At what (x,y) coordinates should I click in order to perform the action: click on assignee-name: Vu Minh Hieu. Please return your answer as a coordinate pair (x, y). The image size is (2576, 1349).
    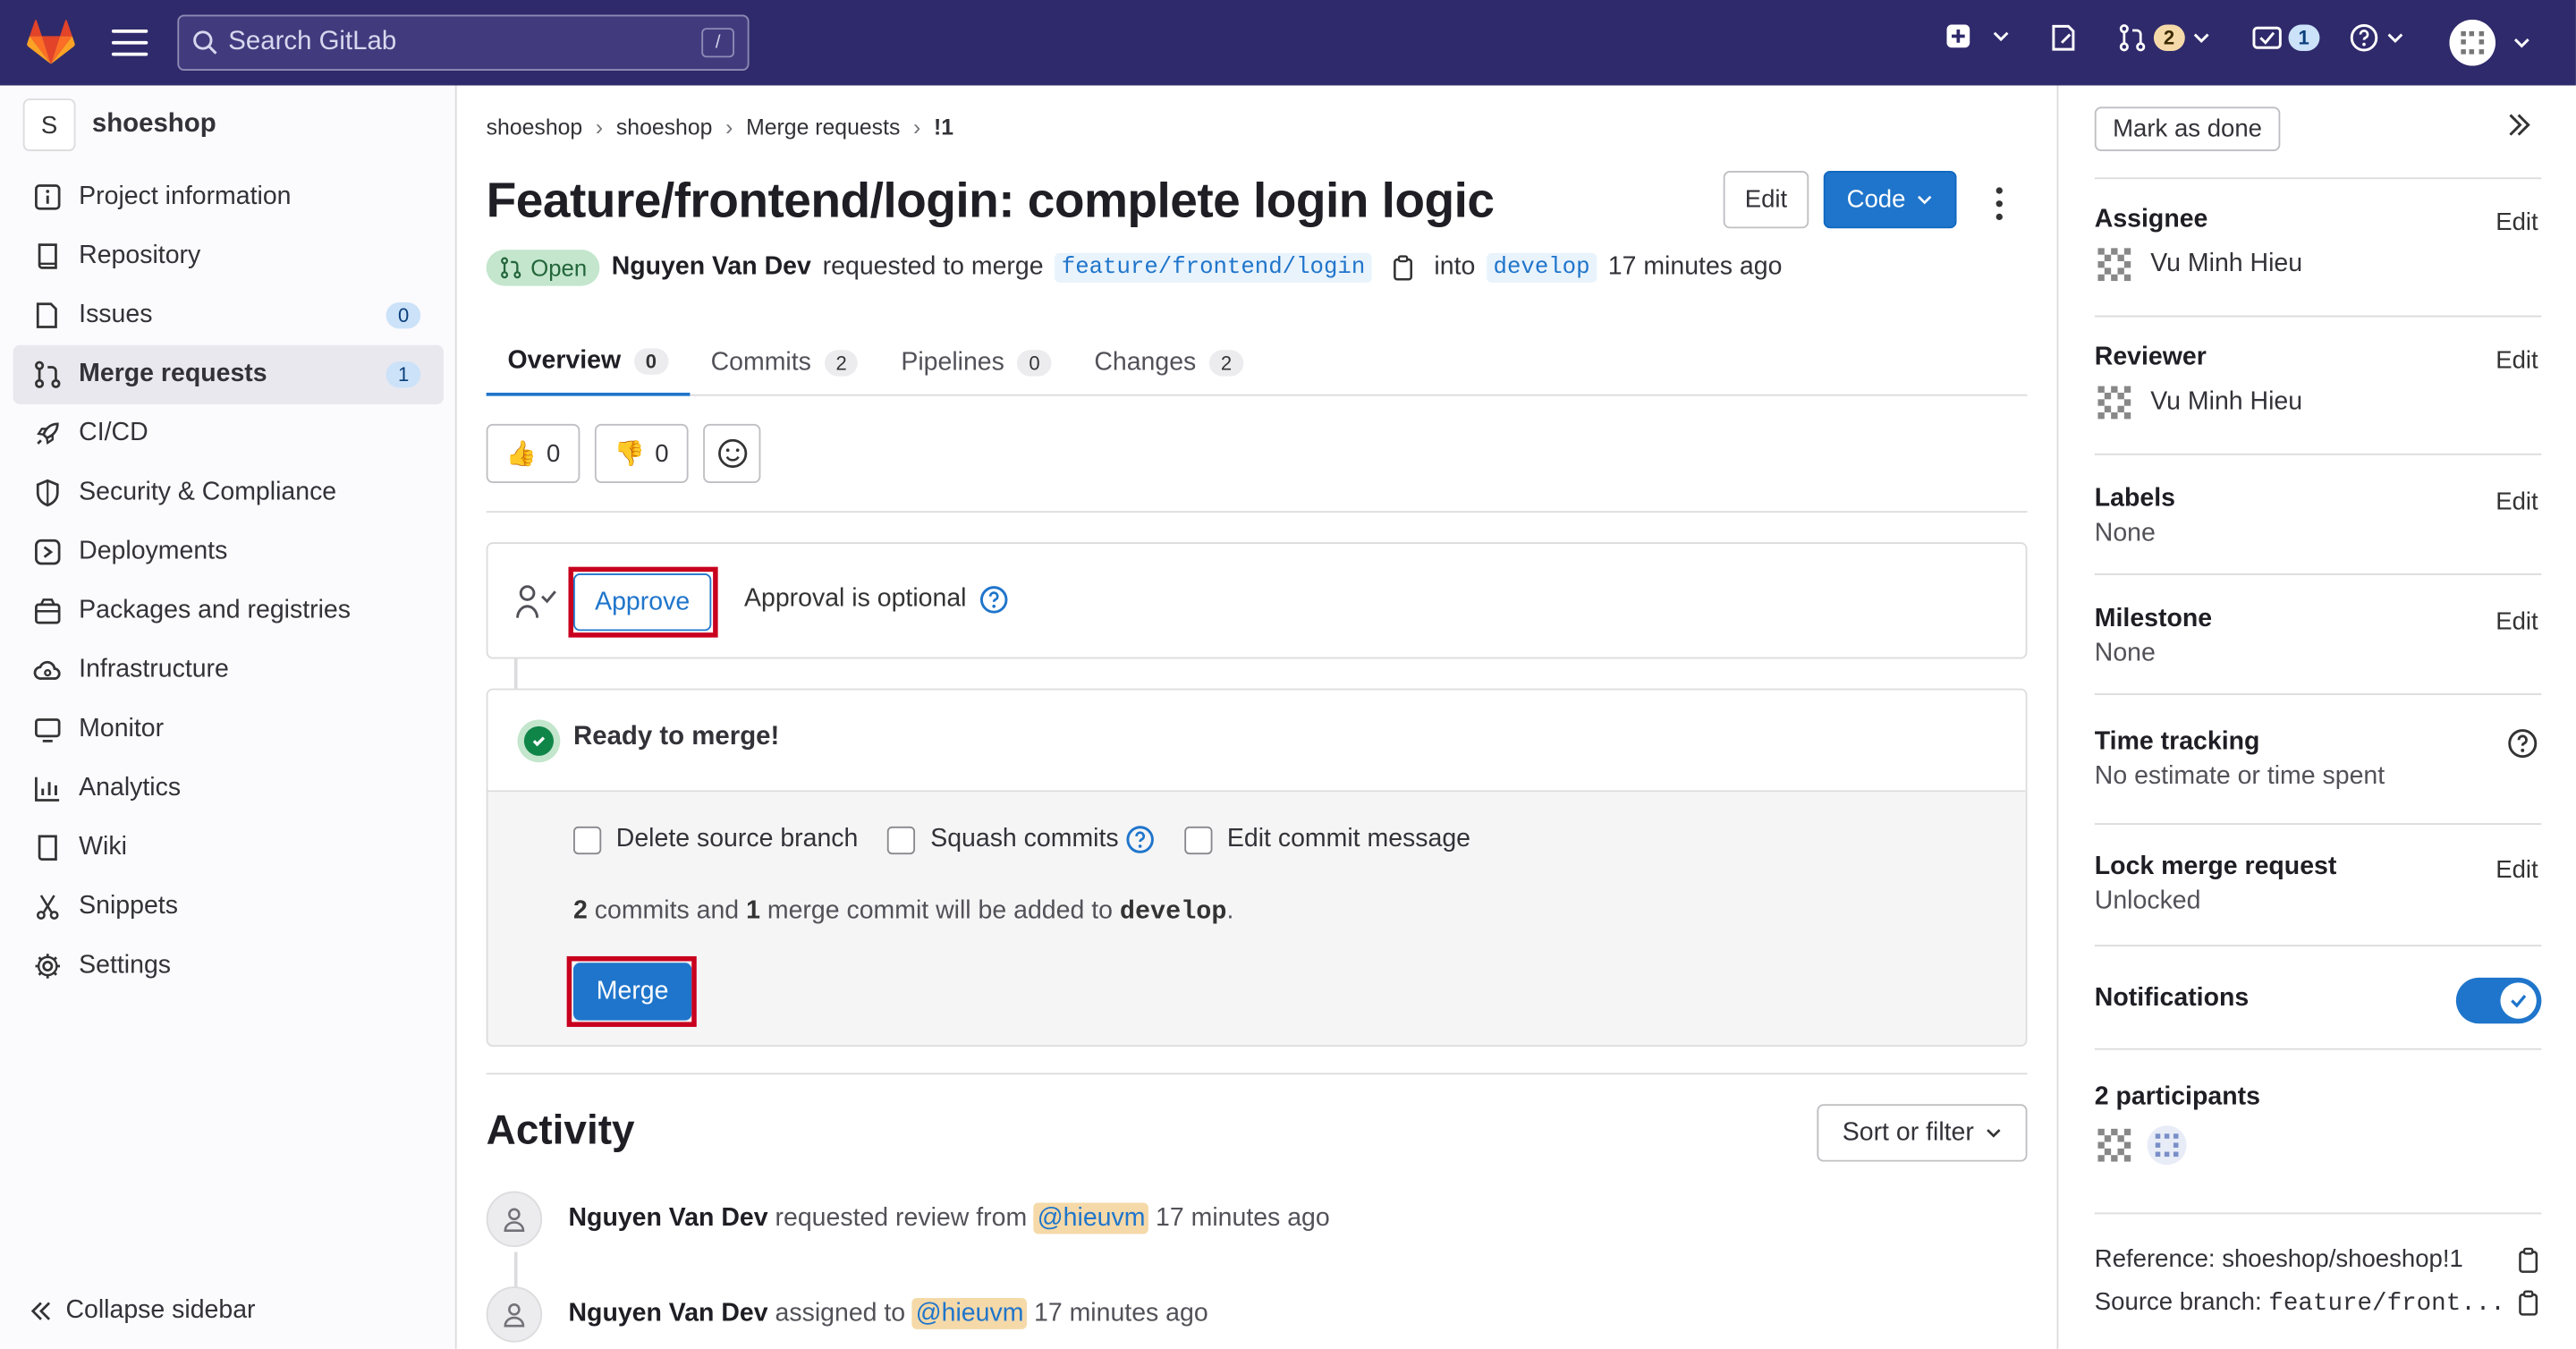
    Looking at the image, I should click on (2226, 264).